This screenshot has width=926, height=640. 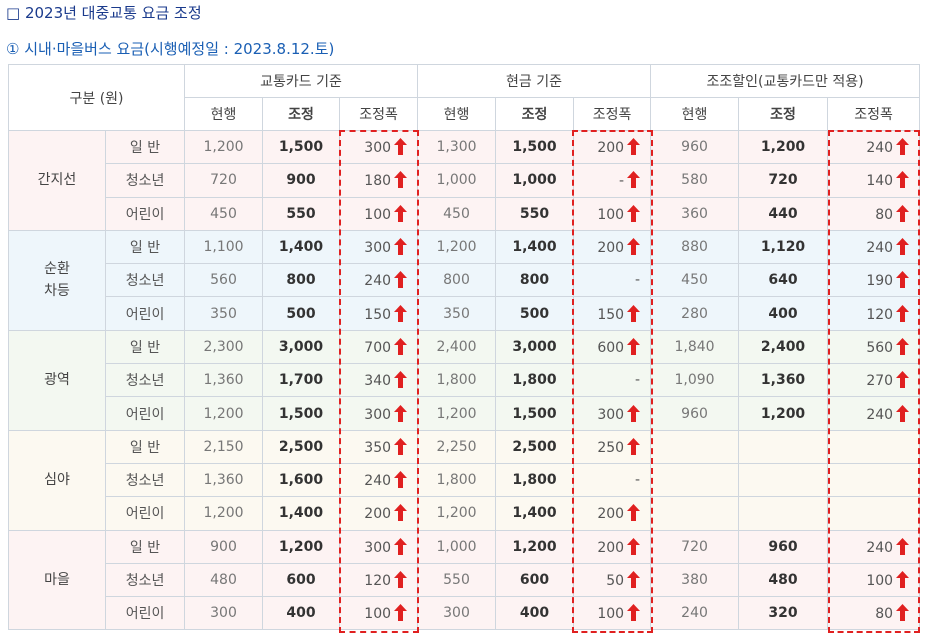 What do you see at coordinates (695, 347) in the screenshot?
I see `cell-current: 1,840` at bounding box center [695, 347].